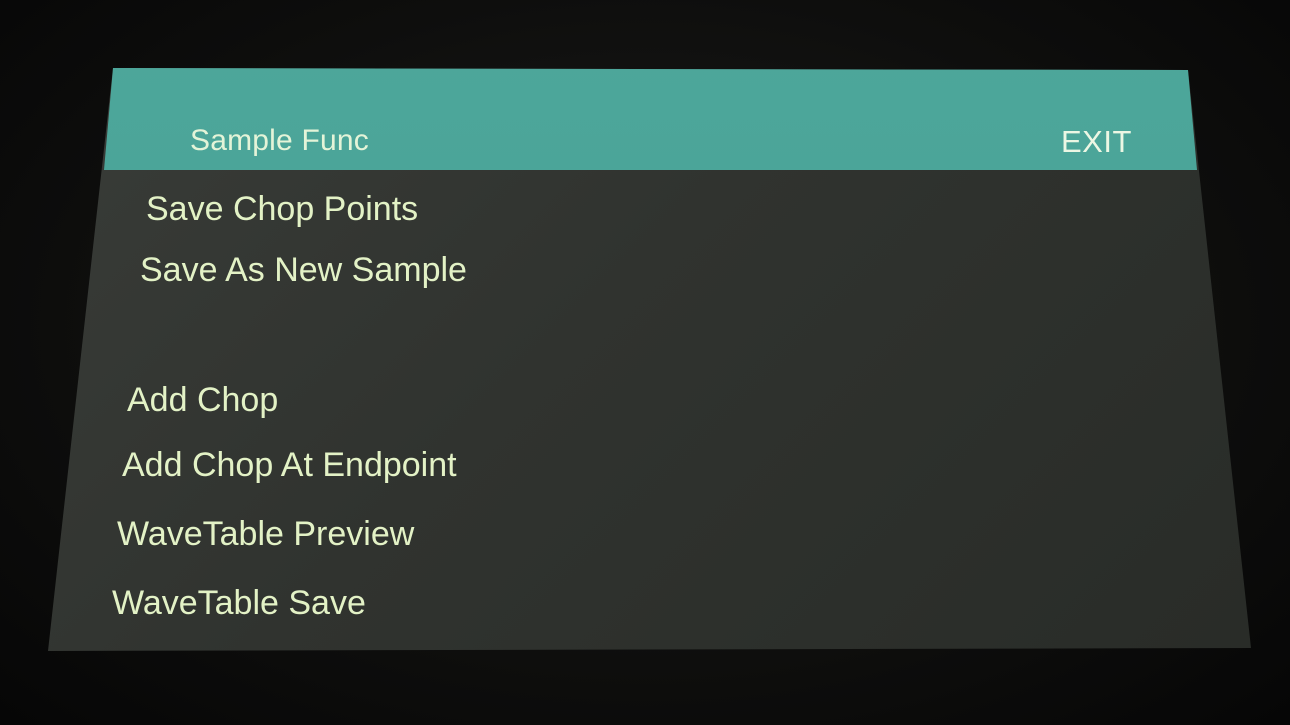 This screenshot has width=1290, height=725. What do you see at coordinates (1096, 142) in the screenshot?
I see `exit-button: EXIT` at bounding box center [1096, 142].